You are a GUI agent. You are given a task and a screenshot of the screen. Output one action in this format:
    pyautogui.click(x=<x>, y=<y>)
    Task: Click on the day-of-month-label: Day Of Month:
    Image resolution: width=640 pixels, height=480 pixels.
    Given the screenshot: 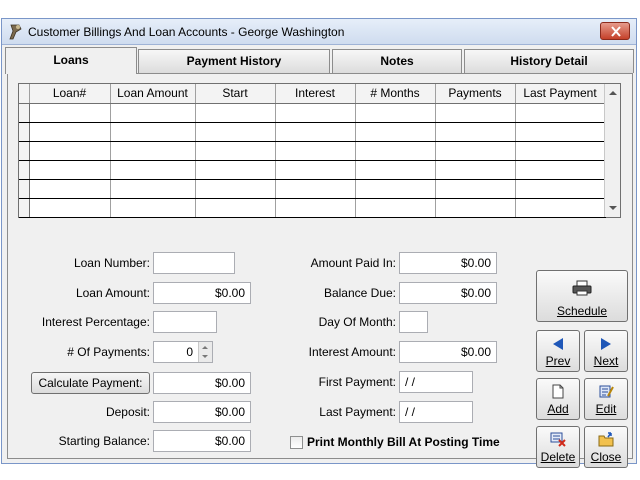 What is the action you would take?
    pyautogui.click(x=357, y=322)
    